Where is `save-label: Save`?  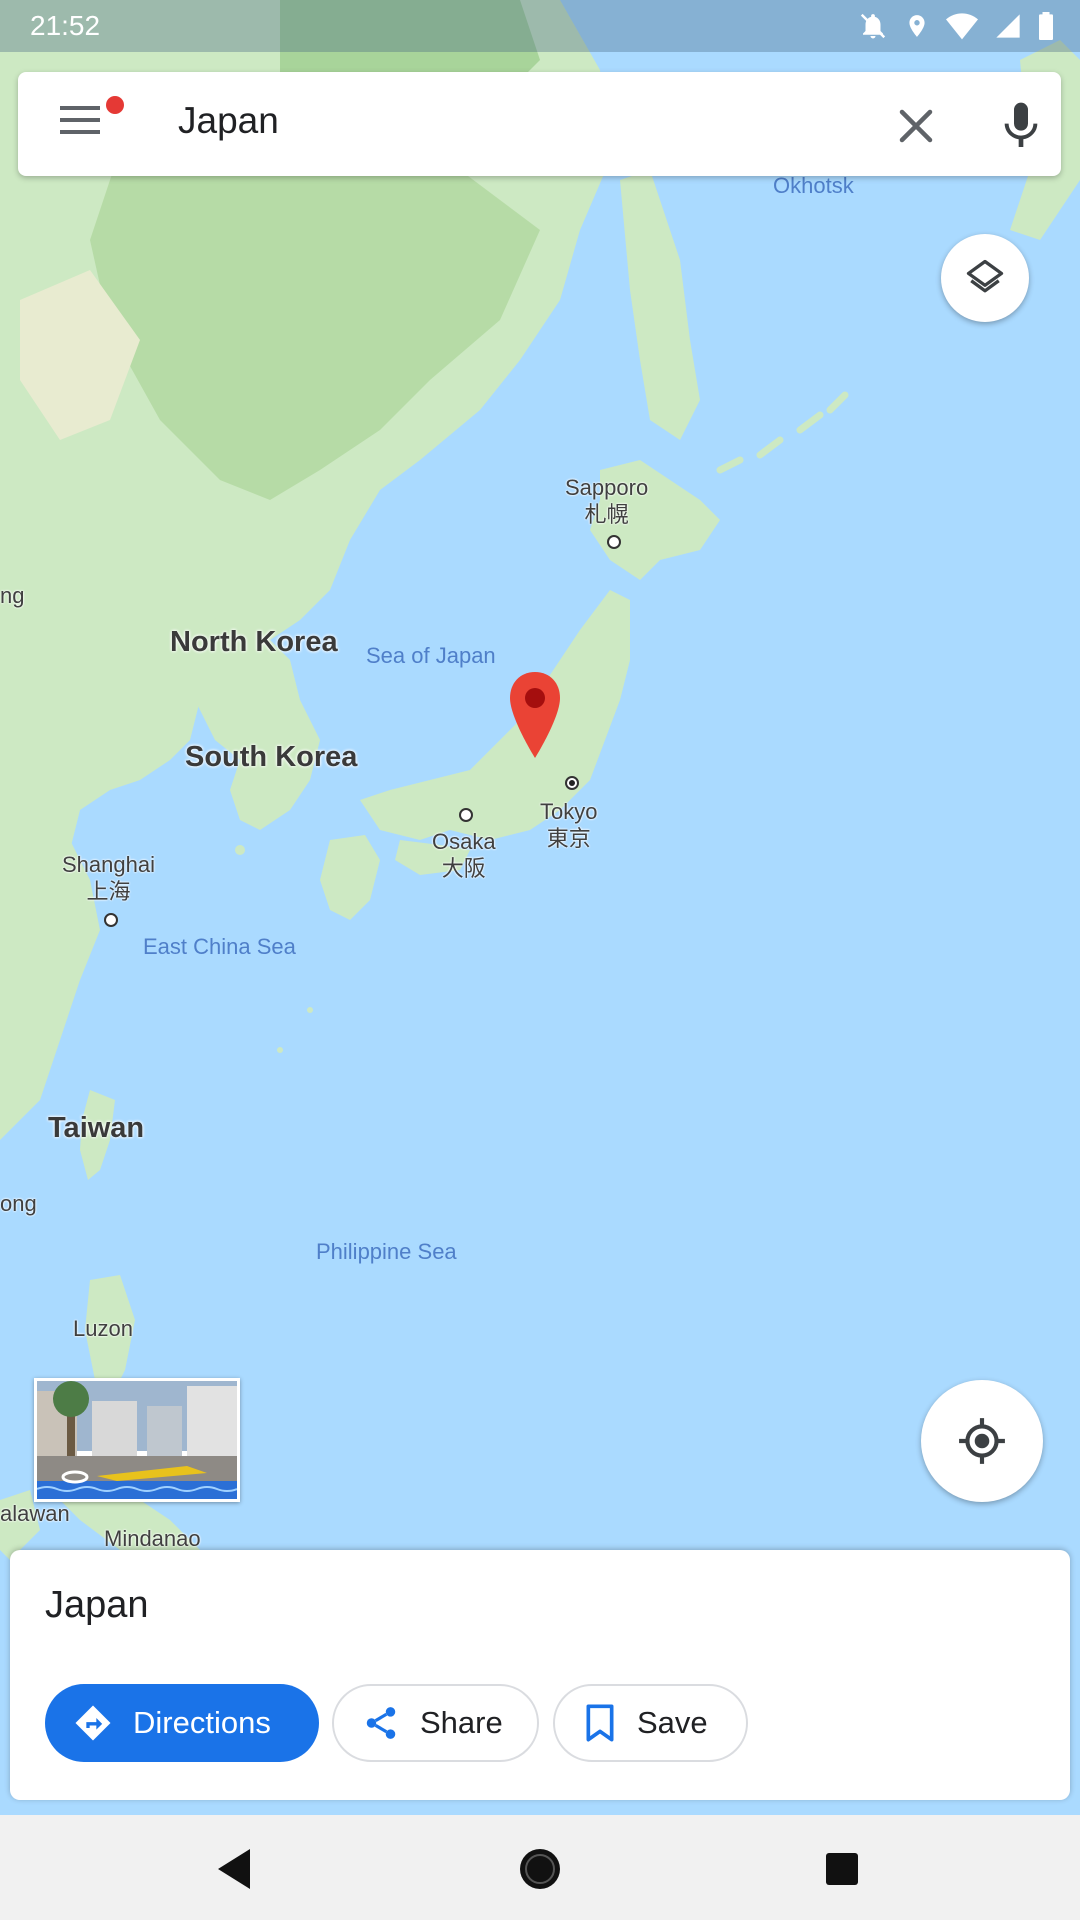
save-label: Save is located at coordinates (672, 1722).